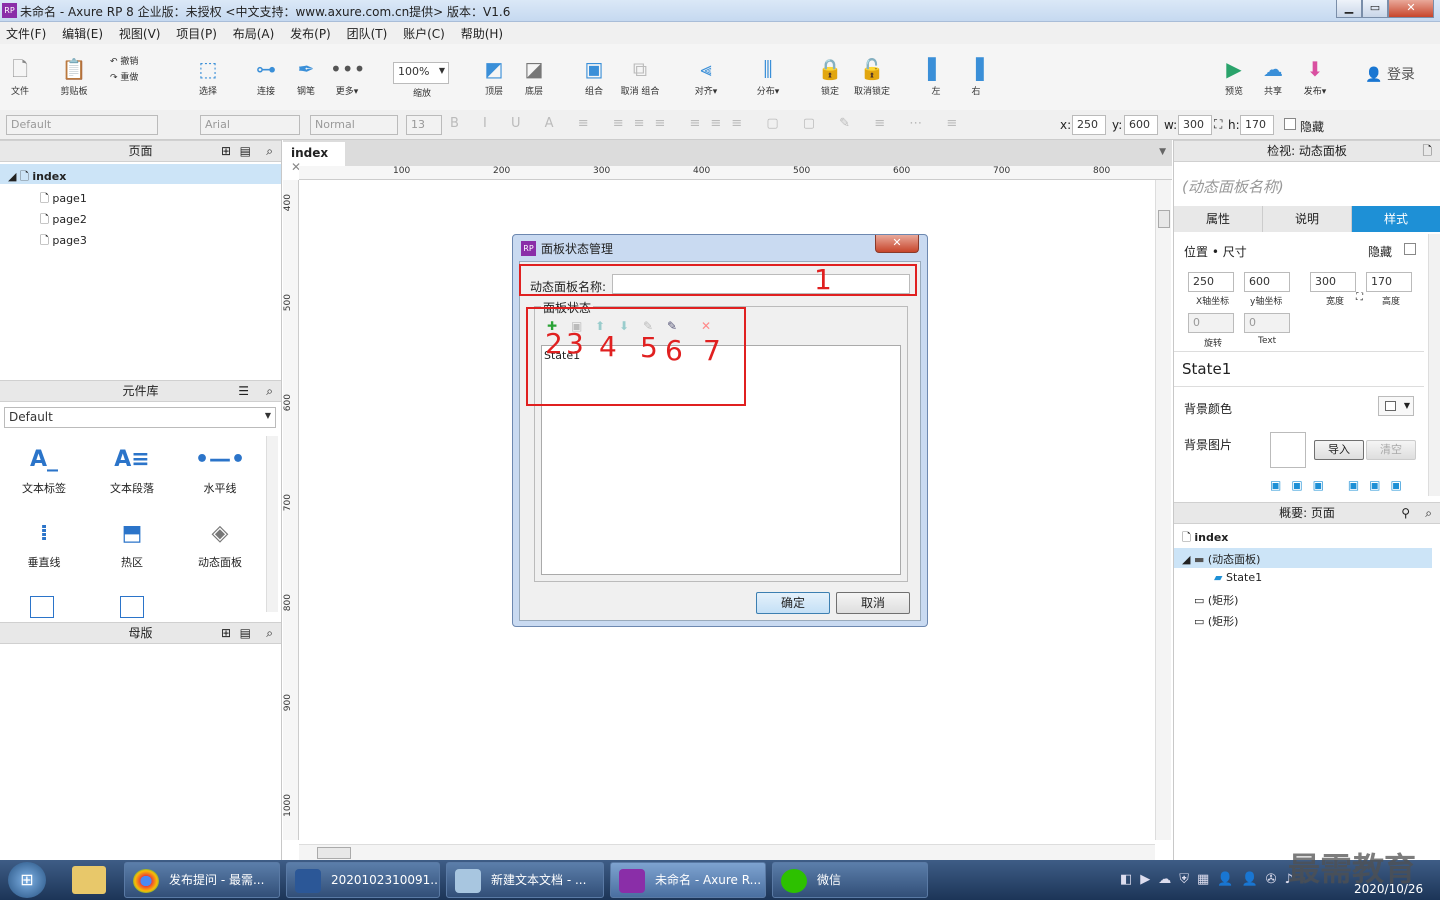 Image resolution: width=1440 pixels, height=900 pixels. I want to click on page-tree-item: ◢ 🗋 index, so click(140, 174).